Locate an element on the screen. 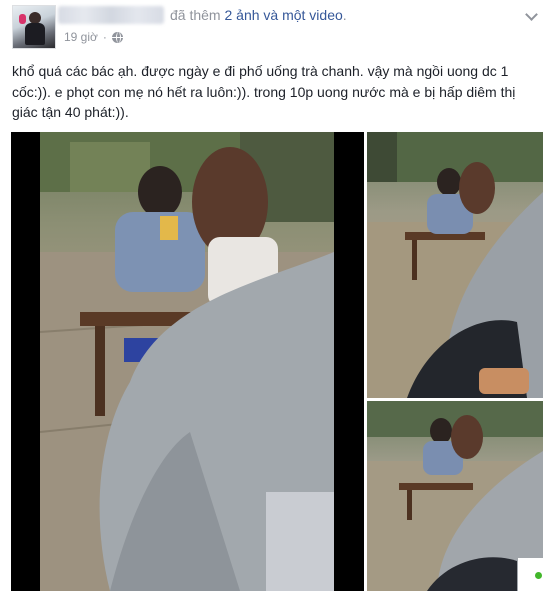  post-headline: đã thêm 2 ảnh và một video. is located at coordinates (258, 15).